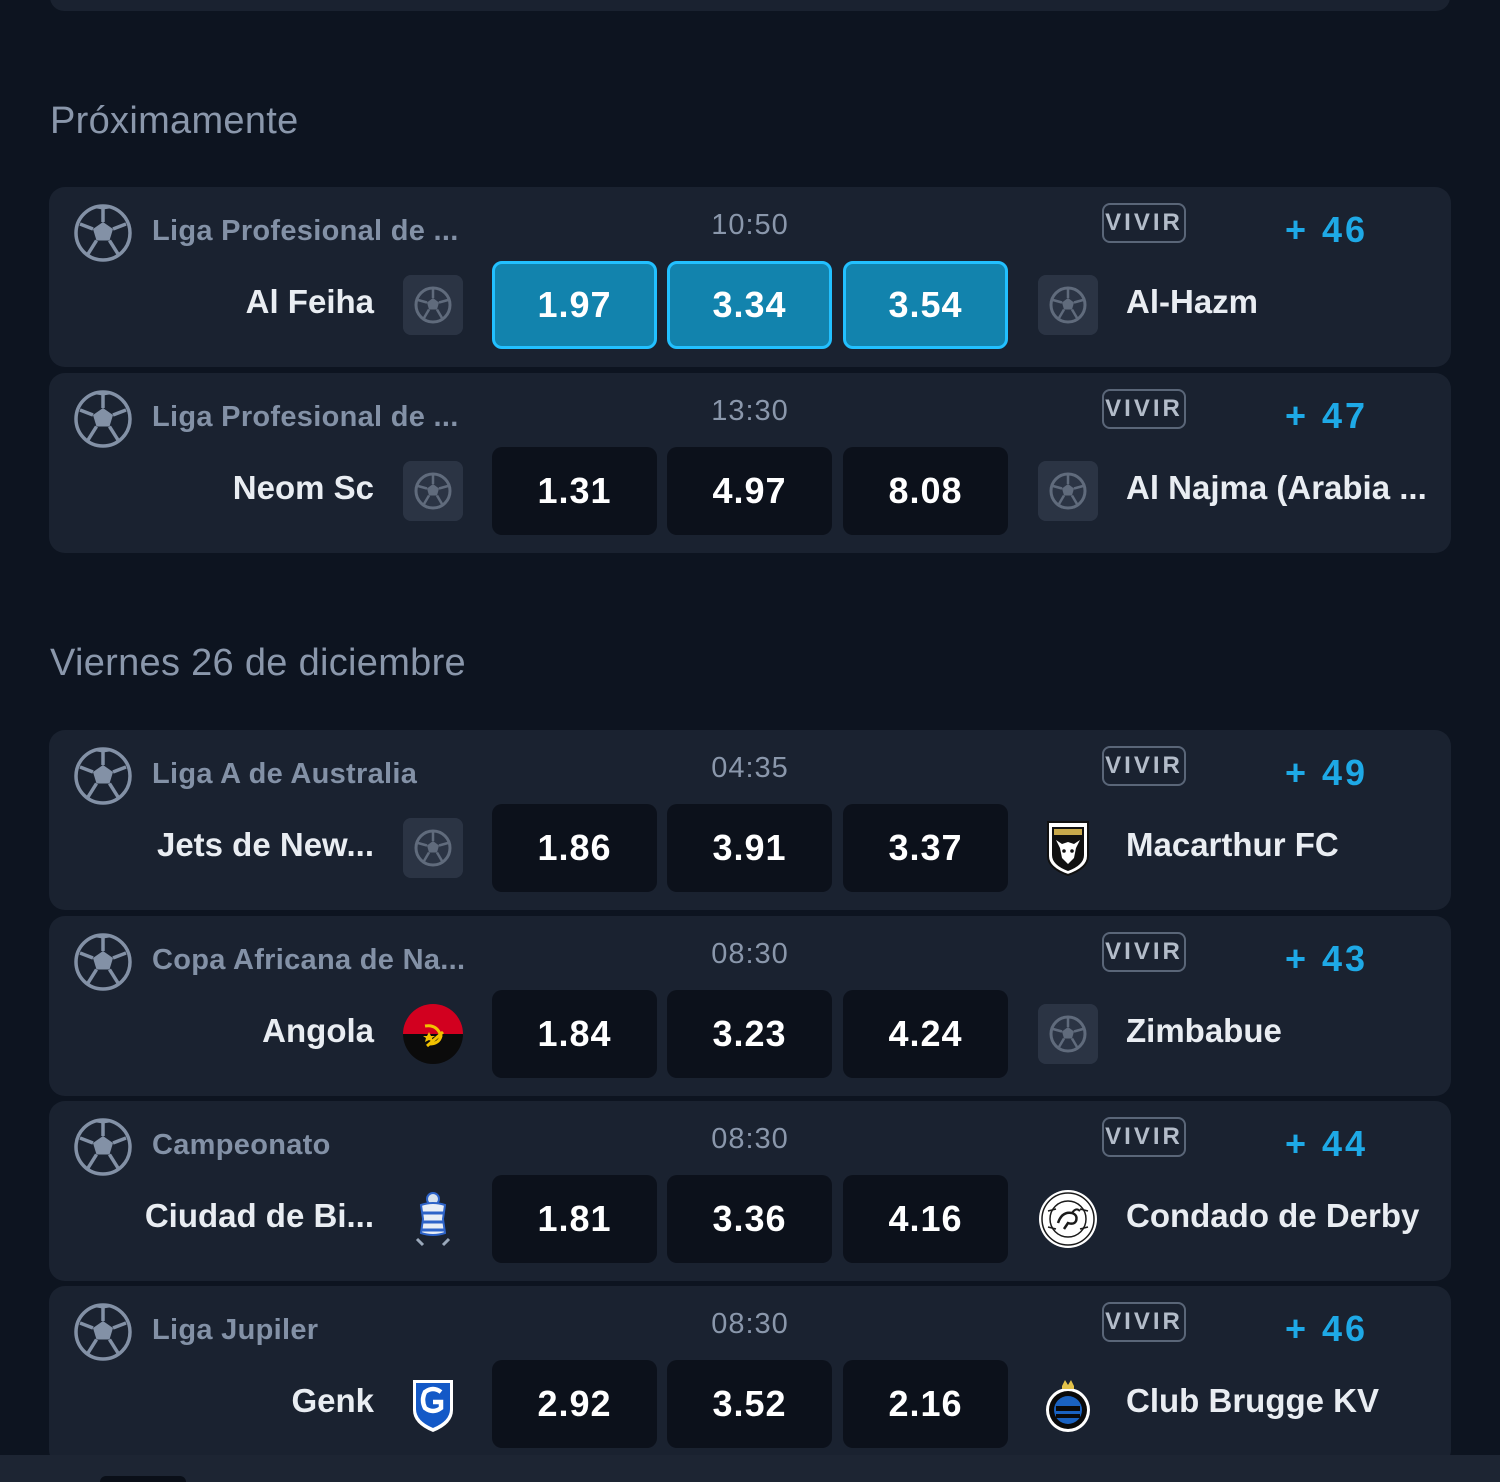 The width and height of the screenshot is (1500, 1482). I want to click on birmingham-crest-icon, so click(433, 1219).